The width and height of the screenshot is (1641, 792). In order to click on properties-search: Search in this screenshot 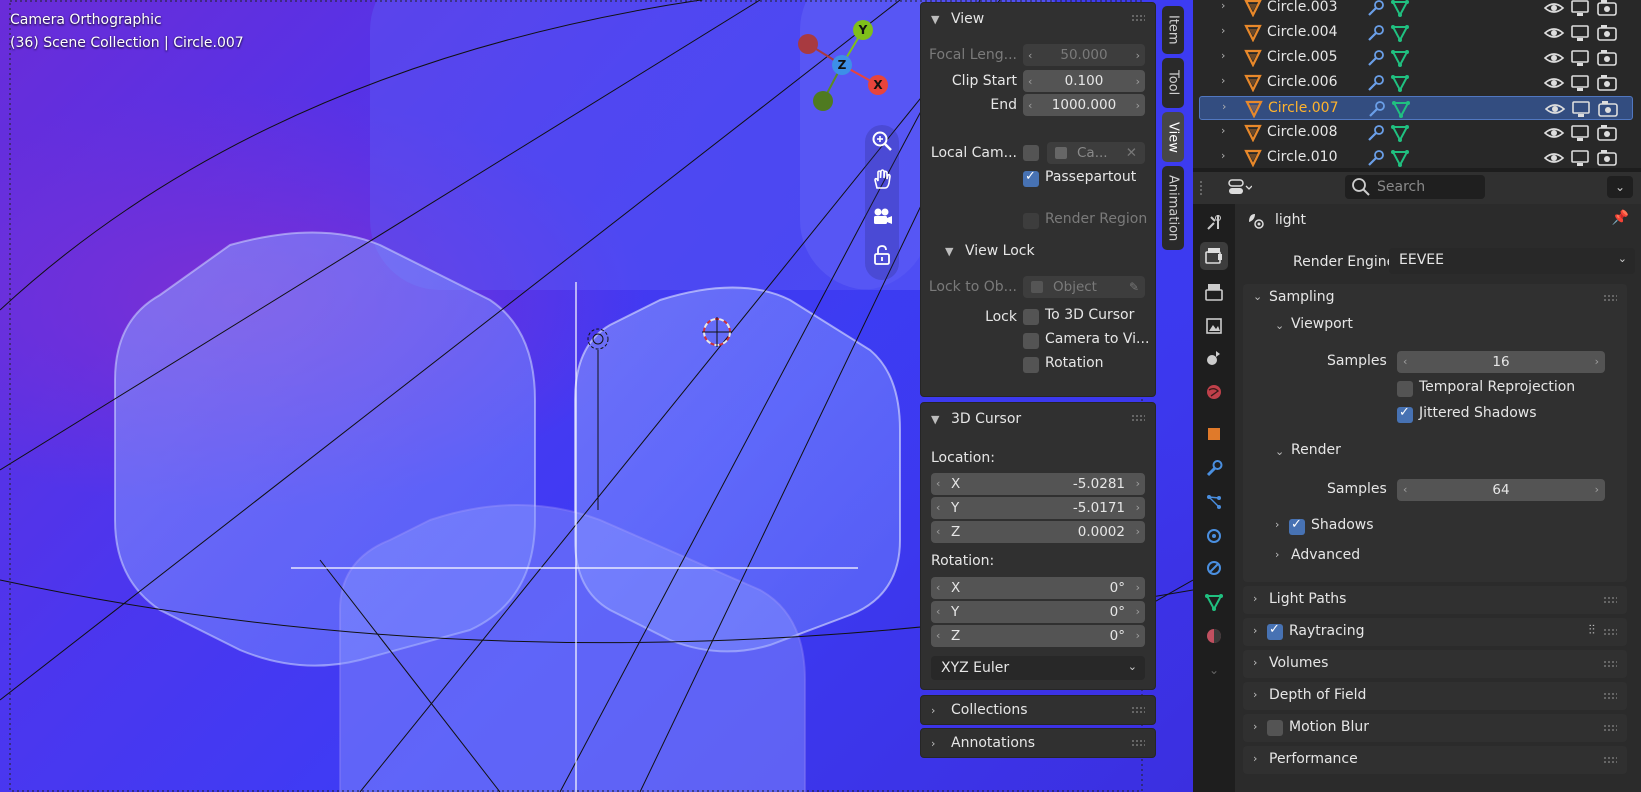, I will do `click(1415, 187)`.